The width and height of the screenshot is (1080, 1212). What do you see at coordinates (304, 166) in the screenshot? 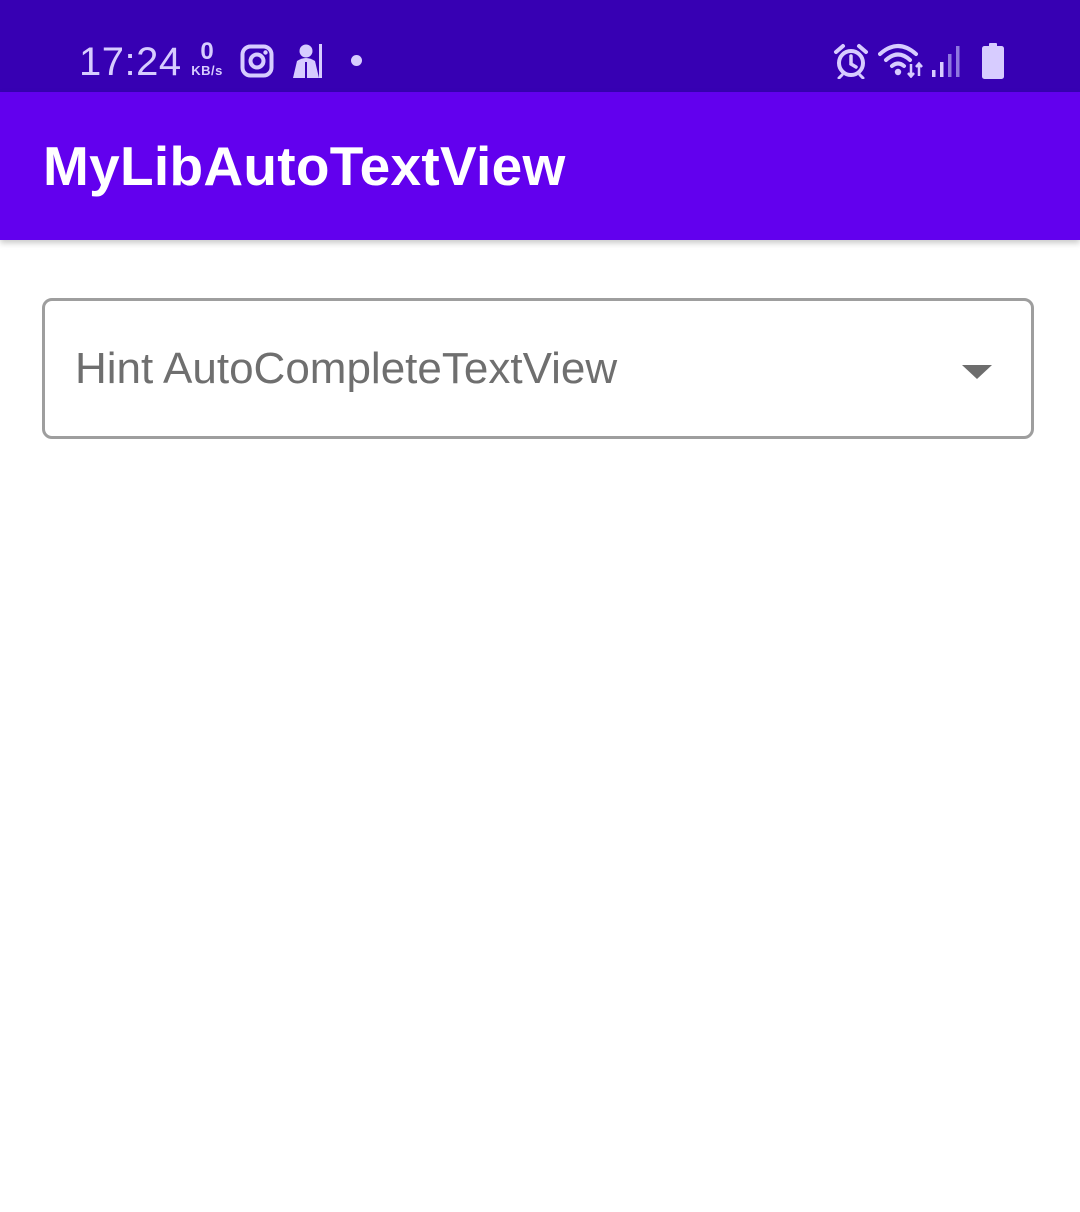
I see `app-title: MyLibAutoTextView` at bounding box center [304, 166].